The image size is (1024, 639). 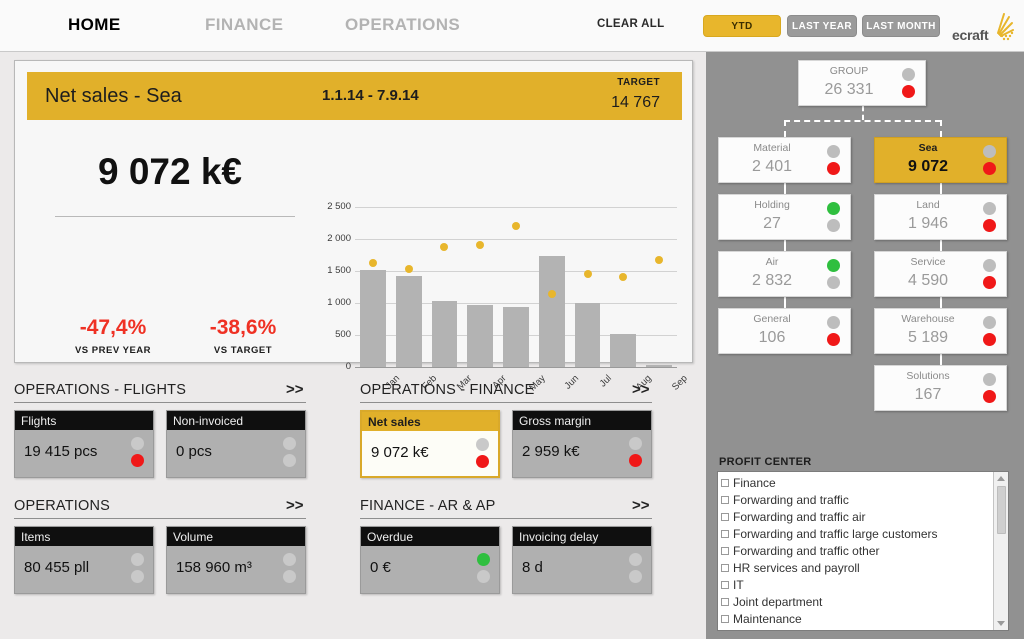 I want to click on card-period-range: 1.1.14 - 7.9.14, so click(x=370, y=95).